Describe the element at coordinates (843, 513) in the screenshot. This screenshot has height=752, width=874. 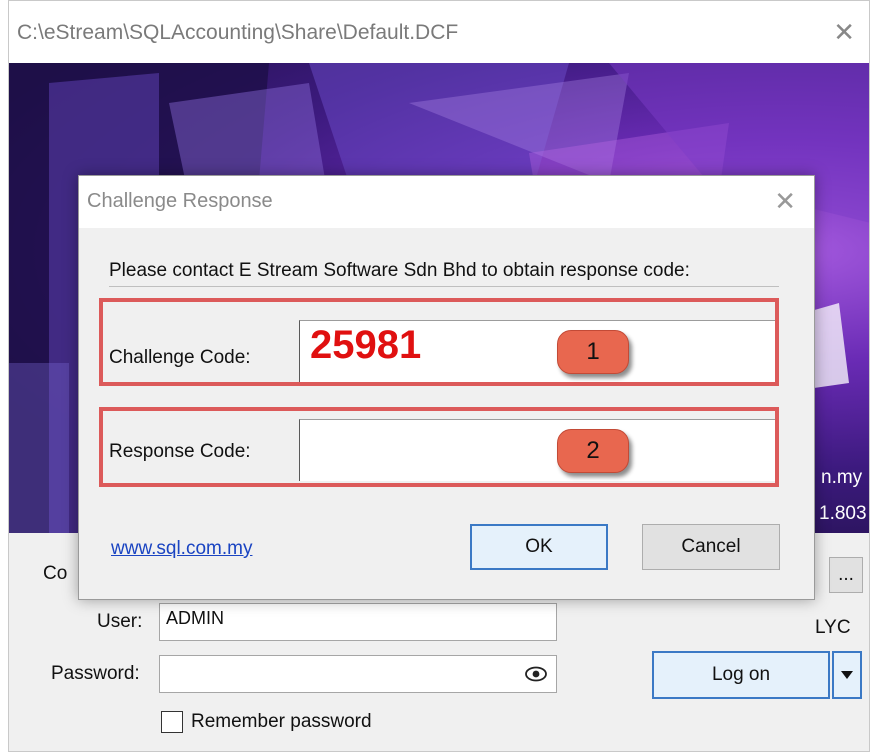
I see `banner-text-version: 1.803` at that location.